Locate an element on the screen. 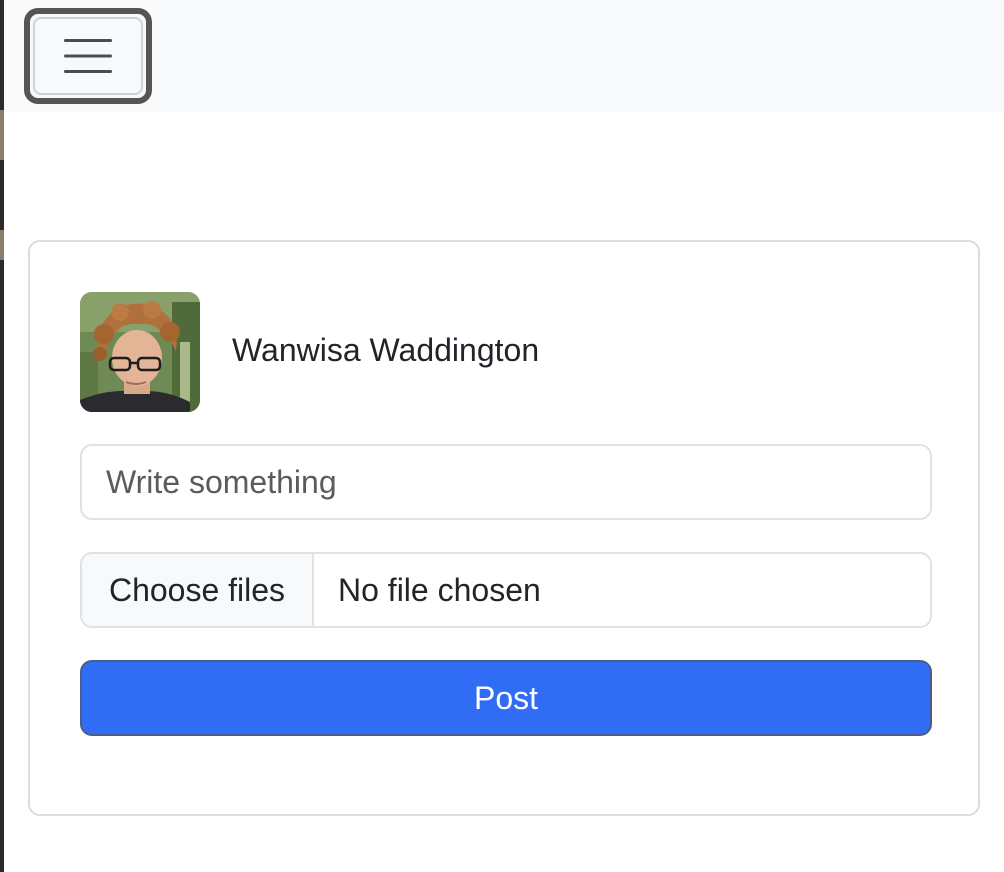  file-input: Choose files No file chosen is located at coordinates (506, 590).